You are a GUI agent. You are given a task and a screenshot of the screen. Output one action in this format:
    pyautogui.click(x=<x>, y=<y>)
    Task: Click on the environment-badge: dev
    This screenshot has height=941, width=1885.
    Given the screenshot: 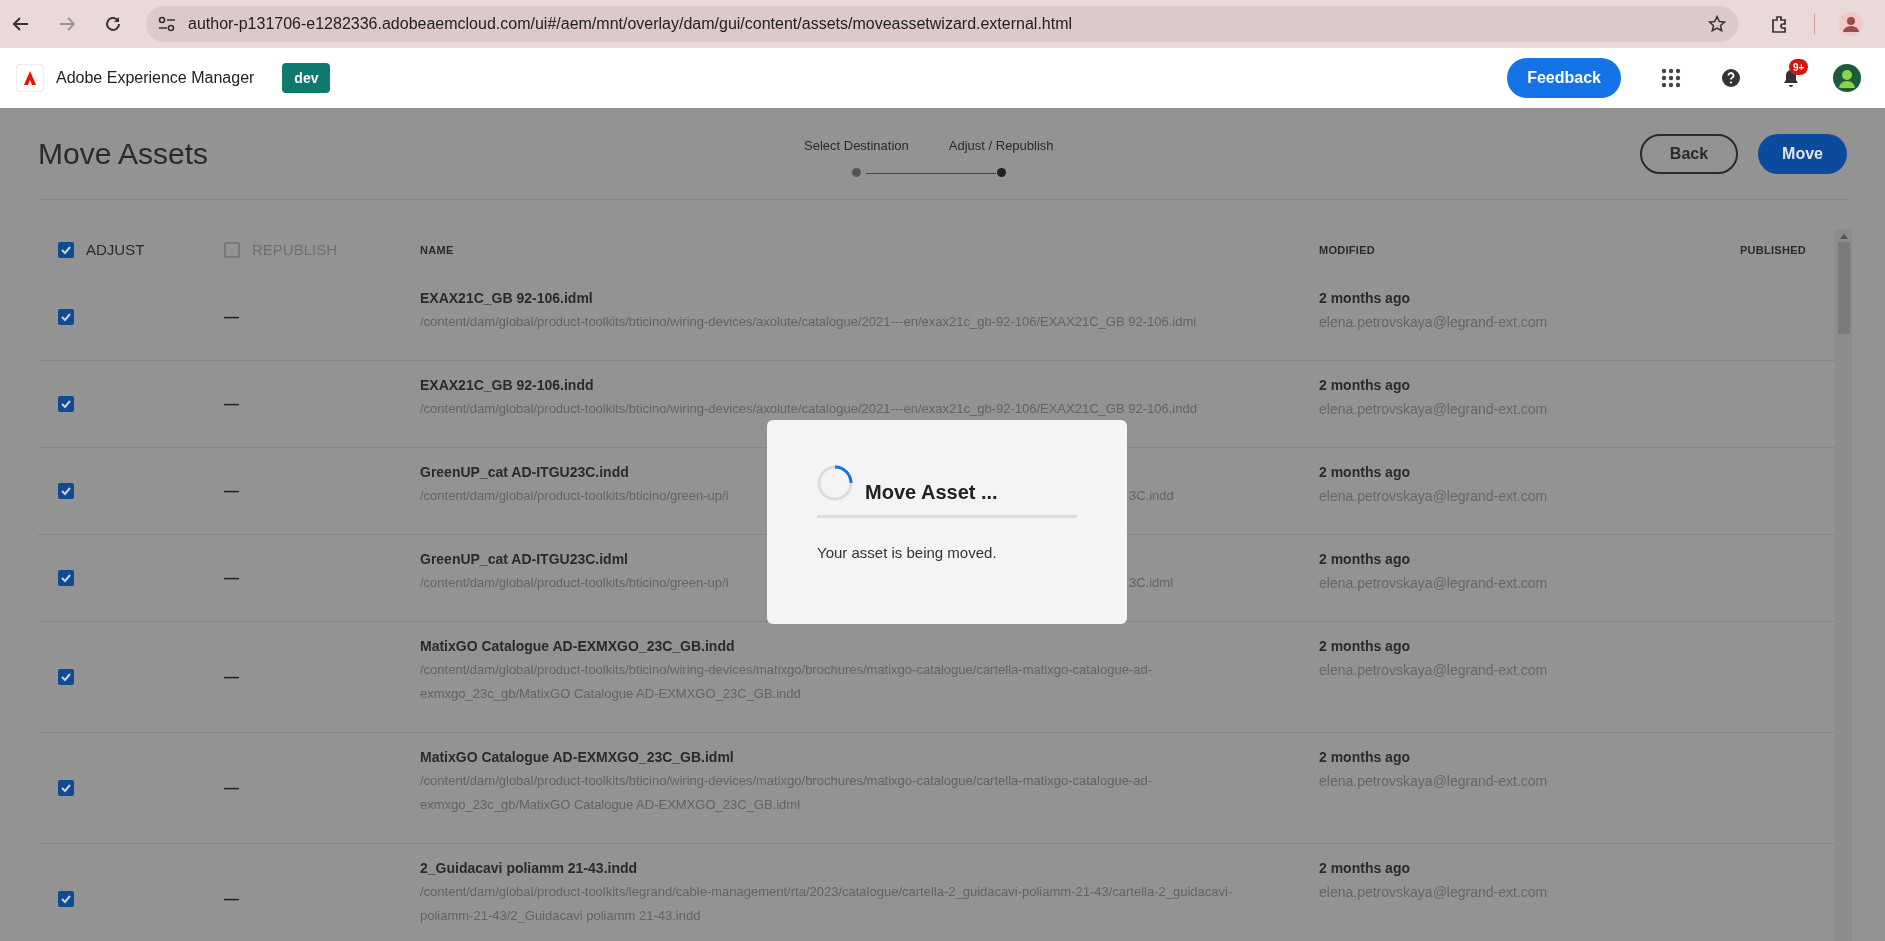 What is the action you would take?
    pyautogui.click(x=306, y=78)
    